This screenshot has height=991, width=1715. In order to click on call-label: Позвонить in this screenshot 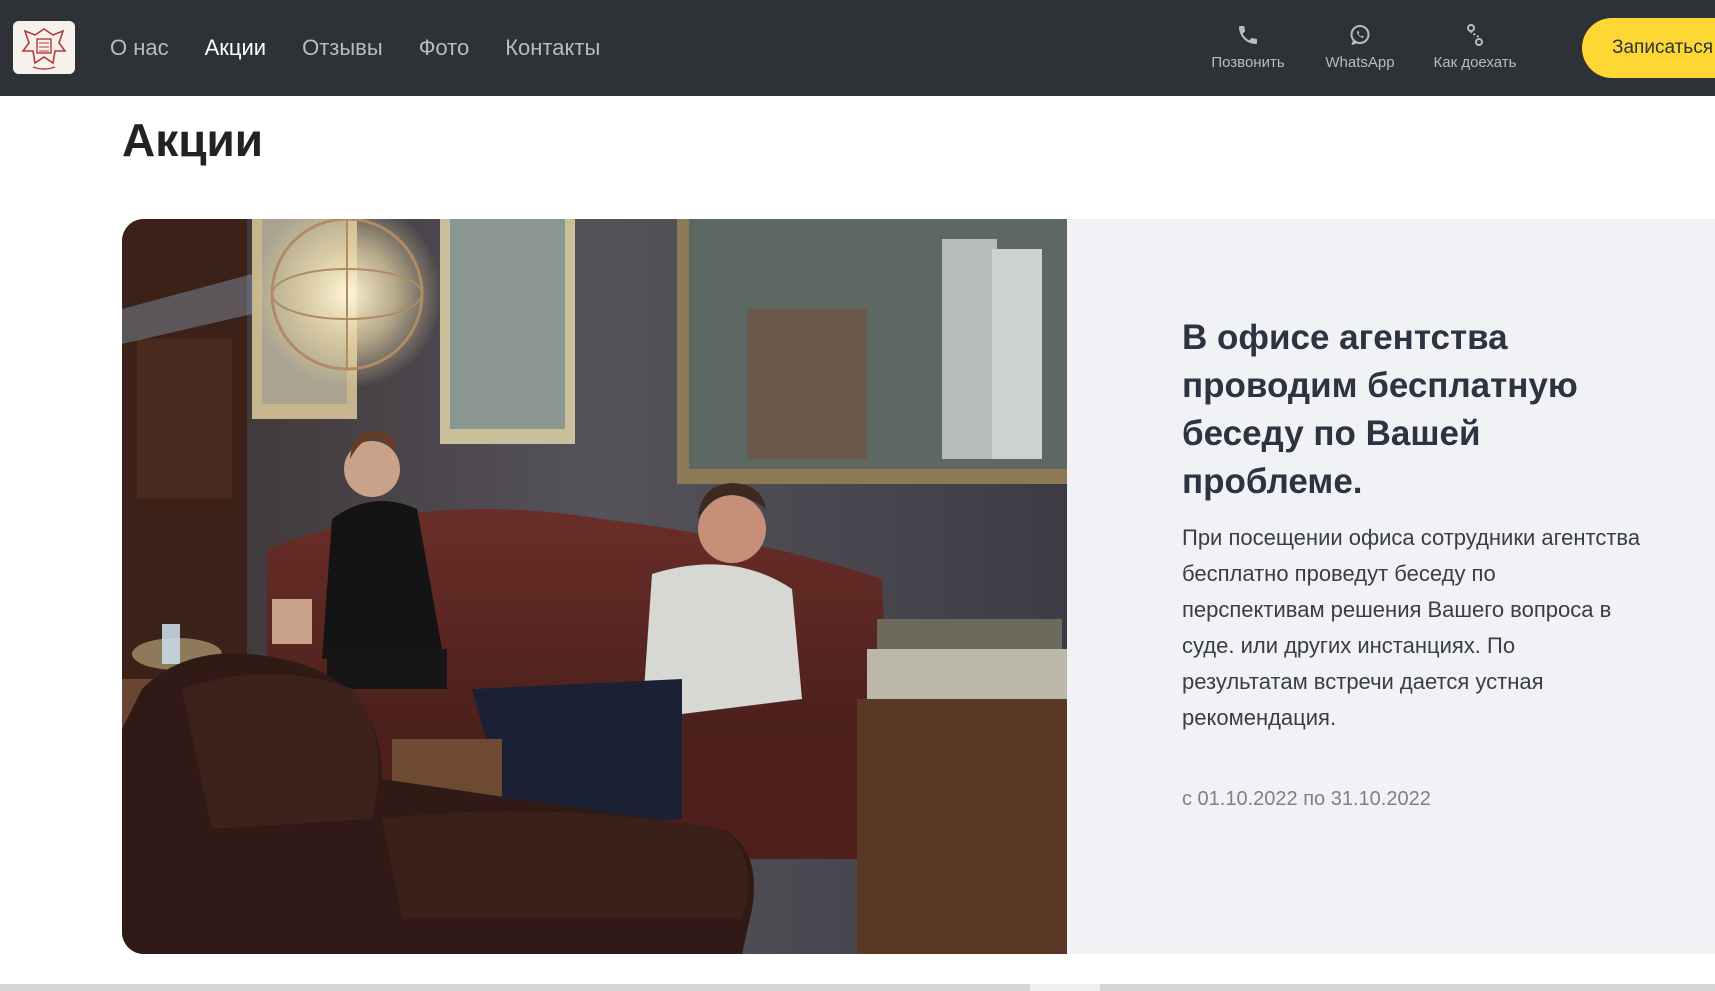, I will do `click(1248, 62)`.